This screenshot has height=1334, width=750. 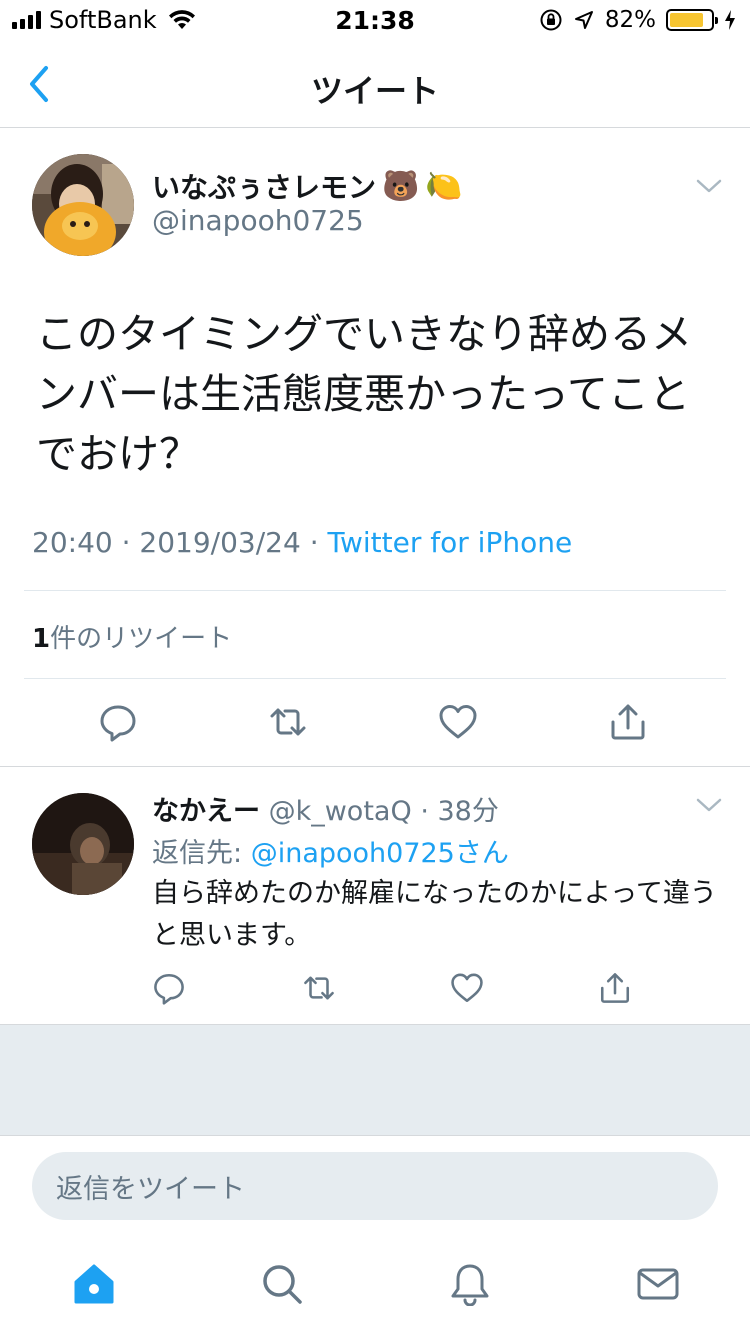 I want to click on reply-to-line: 返信先: @inapooh0725さん, so click(x=330, y=850).